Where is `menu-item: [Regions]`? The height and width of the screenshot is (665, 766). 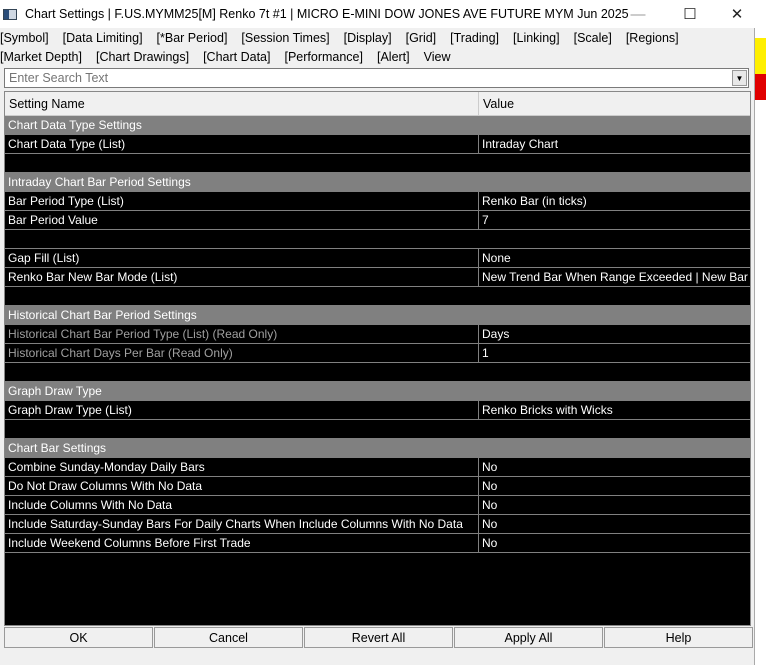 menu-item: [Regions] is located at coordinates (652, 38).